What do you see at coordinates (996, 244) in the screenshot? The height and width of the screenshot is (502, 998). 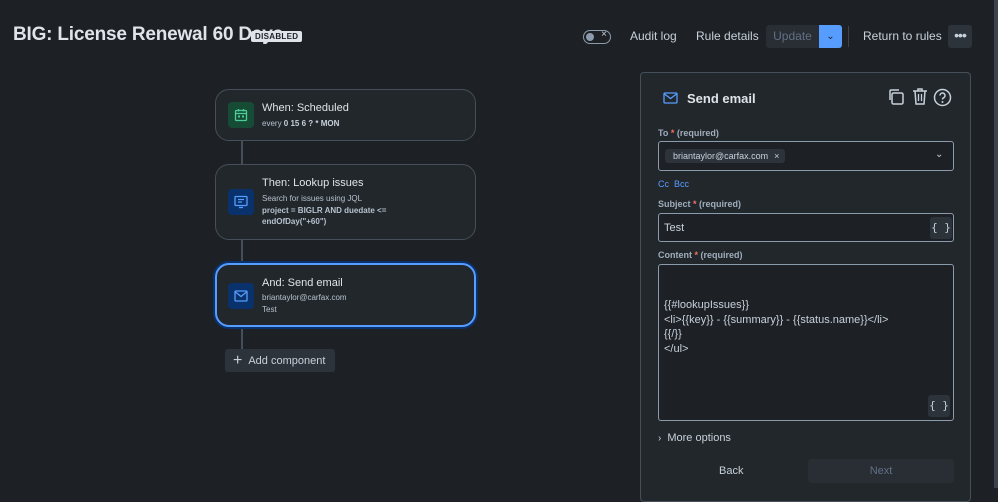 I see `page-scrollbar` at bounding box center [996, 244].